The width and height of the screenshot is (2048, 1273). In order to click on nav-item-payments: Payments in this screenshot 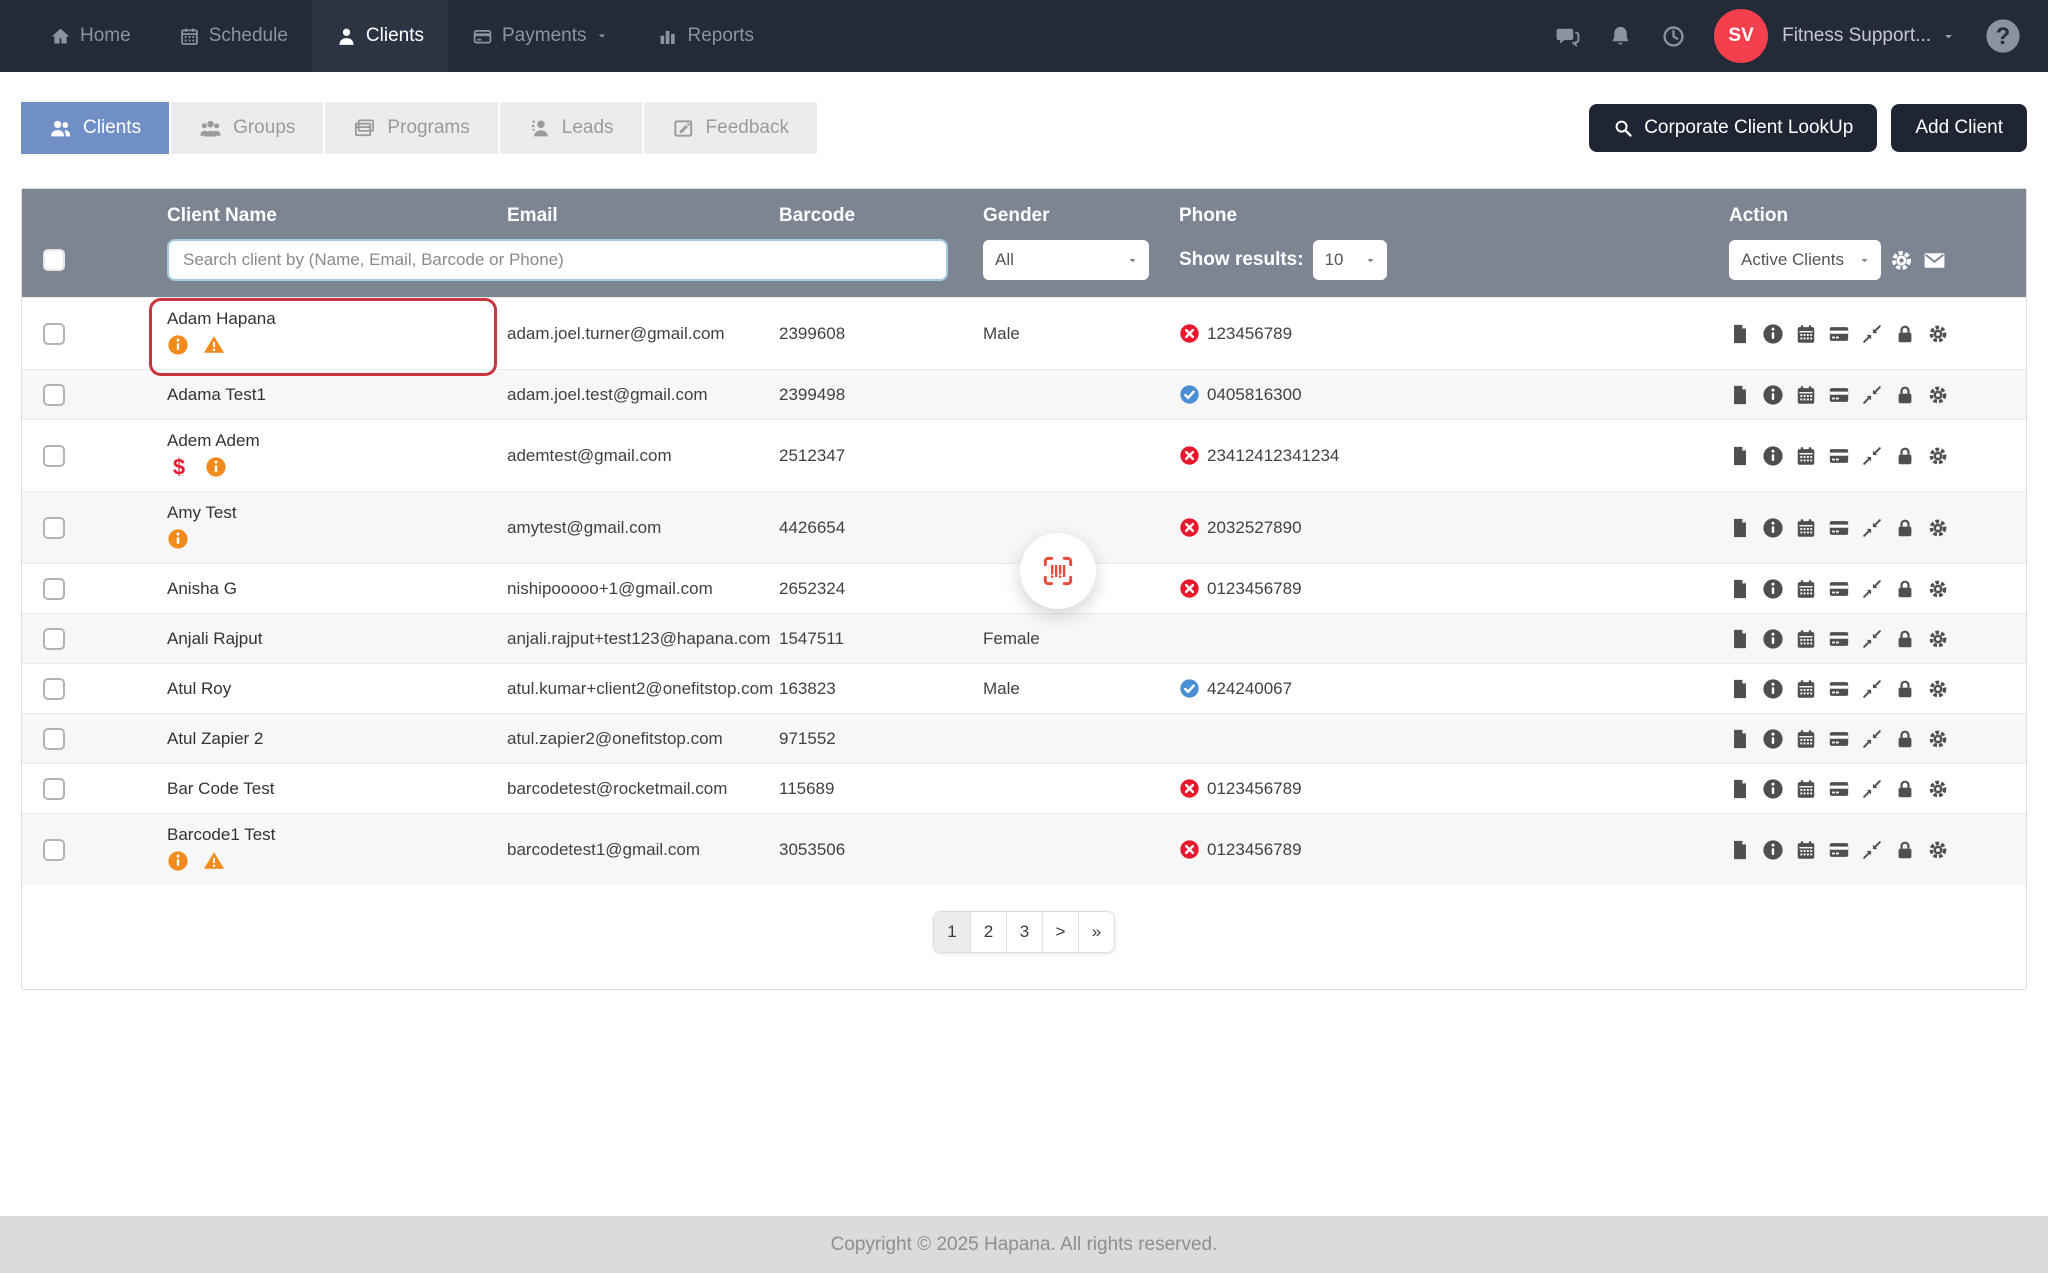, I will do `click(540, 36)`.